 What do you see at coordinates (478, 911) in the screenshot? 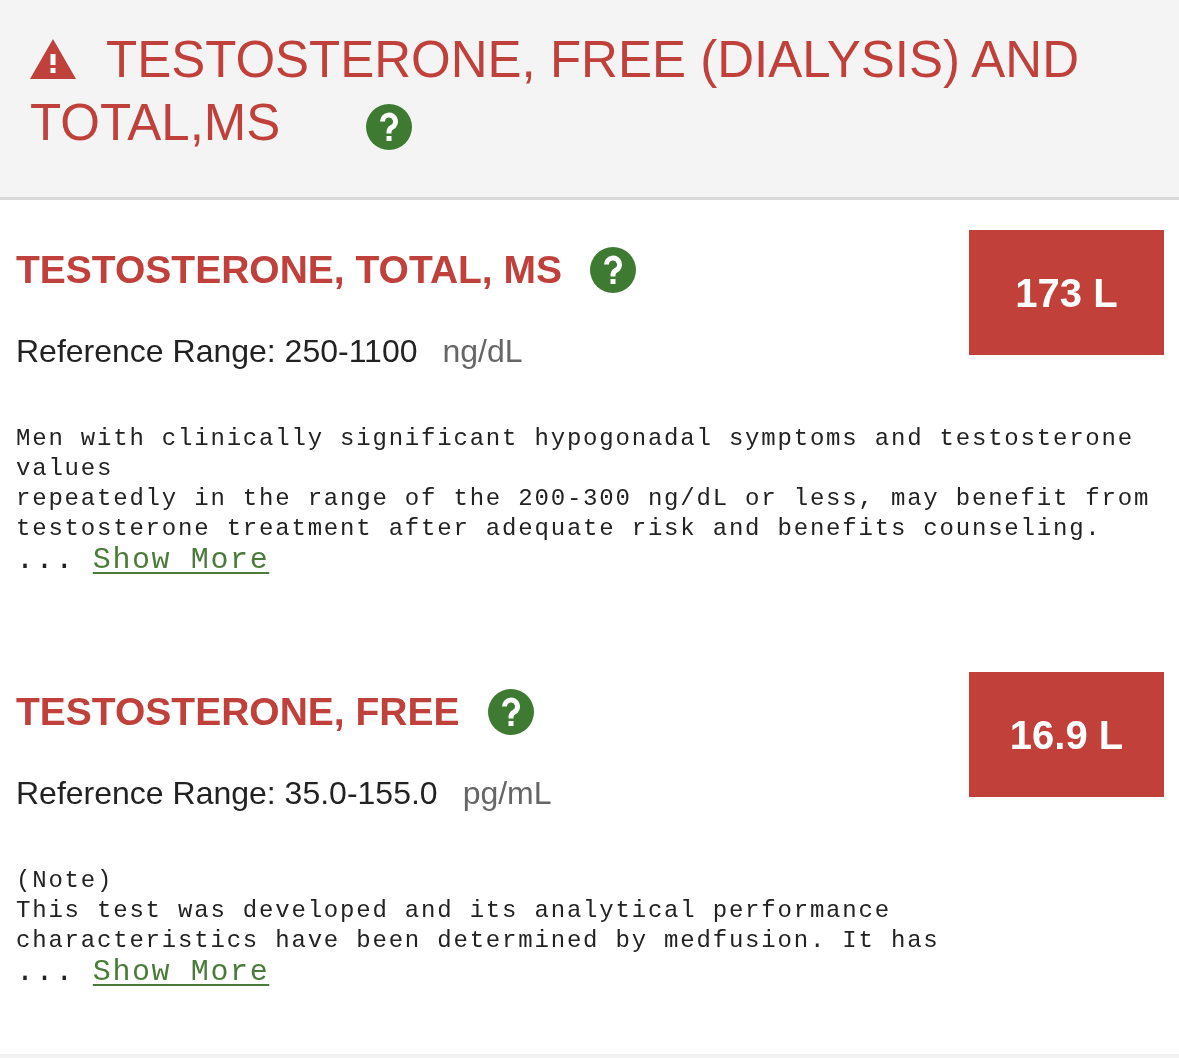
I see `result-comment: (Note) This test was developed and its analytical performance characteristics have been determined by medfusion. It has` at bounding box center [478, 911].